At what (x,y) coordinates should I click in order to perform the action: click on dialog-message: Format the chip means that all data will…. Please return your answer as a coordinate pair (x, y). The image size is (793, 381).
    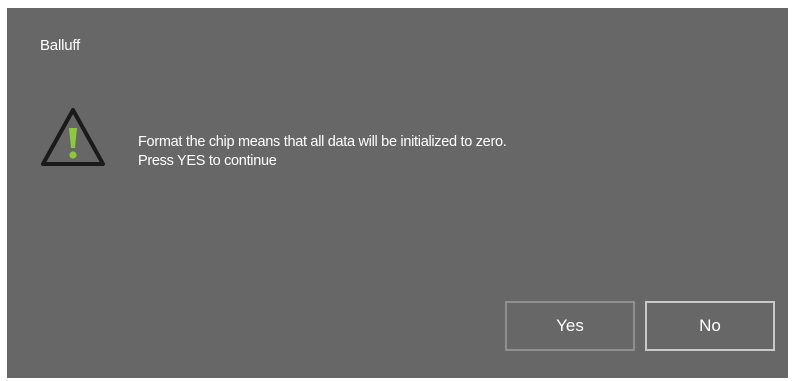
    Looking at the image, I should click on (322, 152).